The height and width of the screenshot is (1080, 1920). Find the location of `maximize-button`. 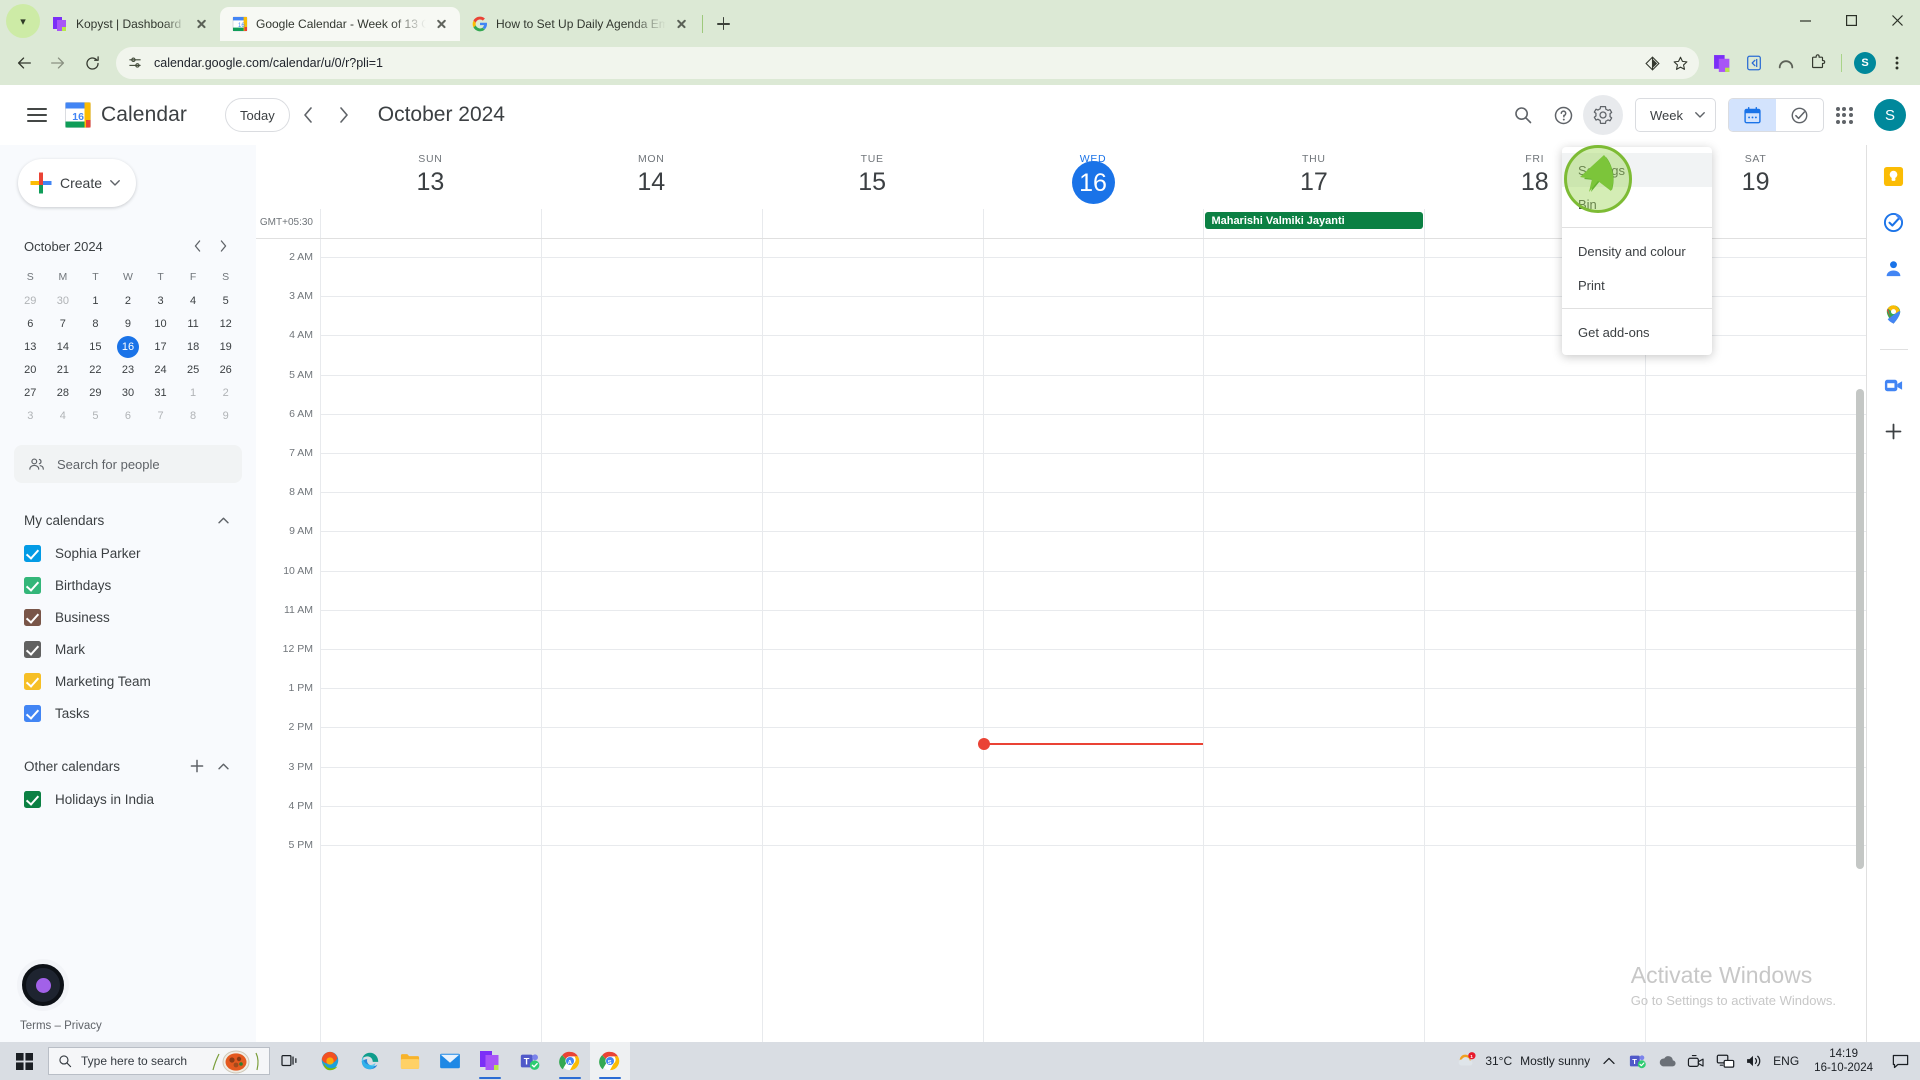

maximize-button is located at coordinates (1851, 21).